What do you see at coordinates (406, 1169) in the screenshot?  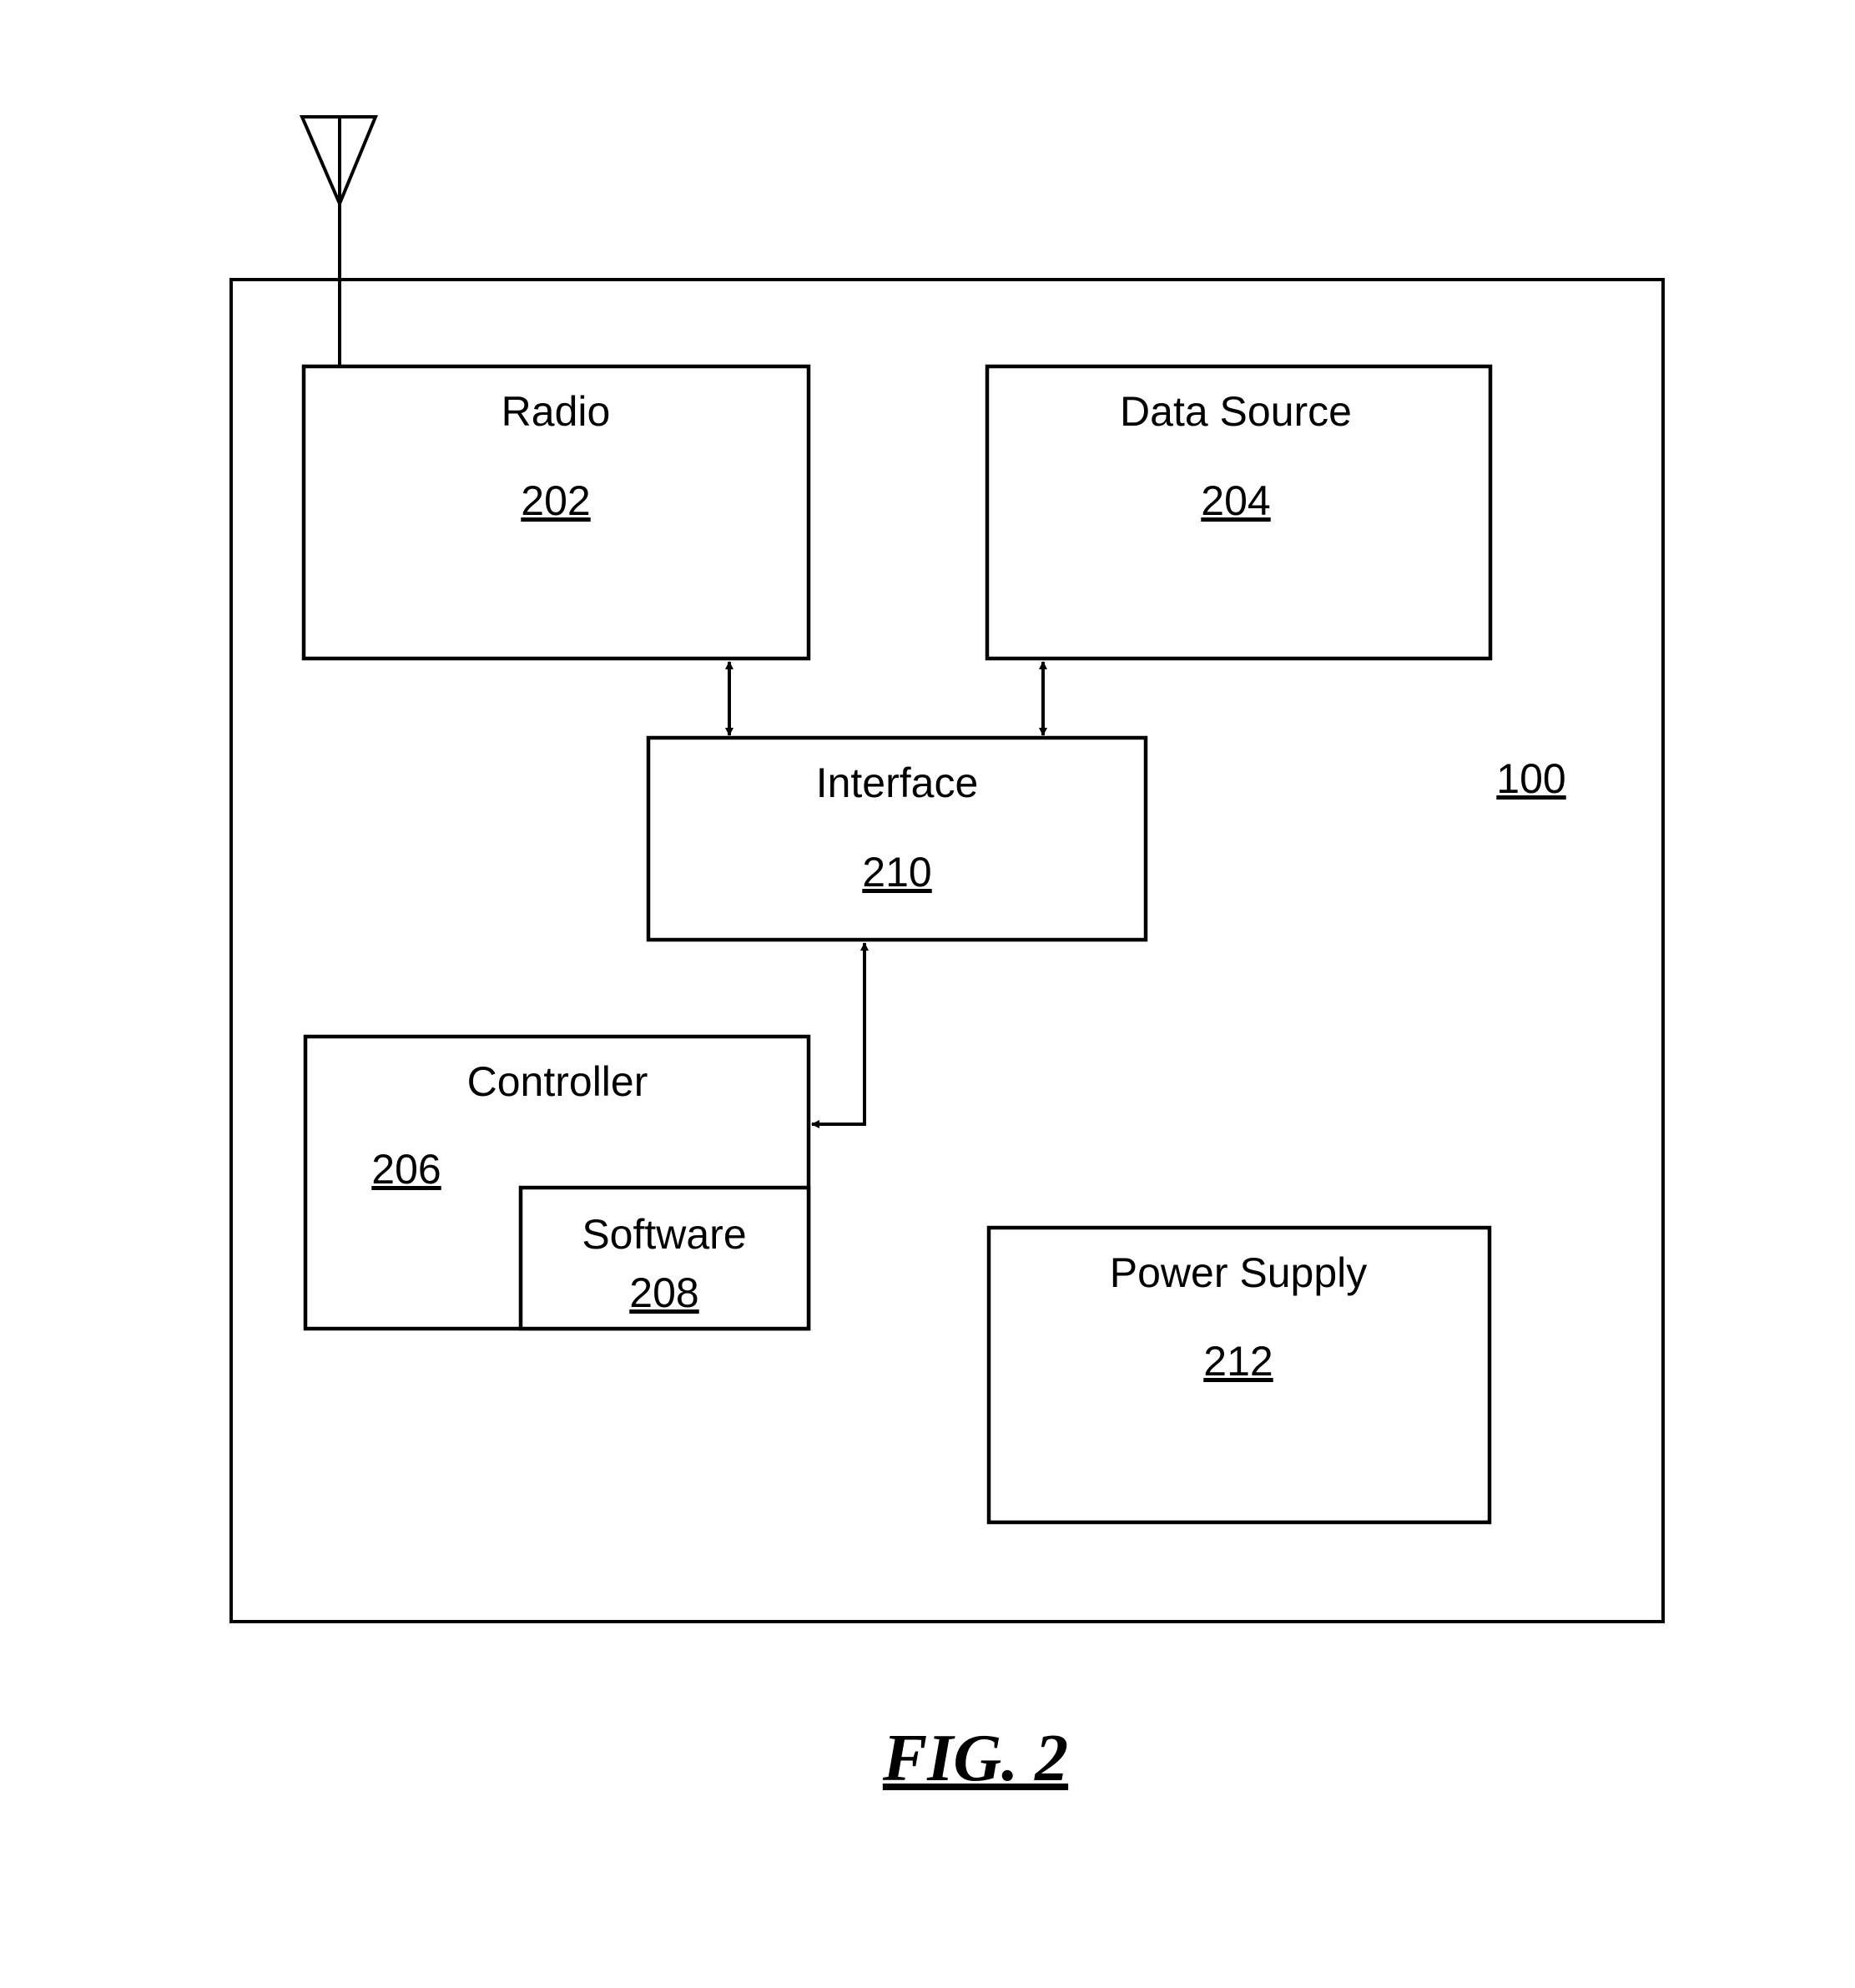 I see `controller-ref: 206` at bounding box center [406, 1169].